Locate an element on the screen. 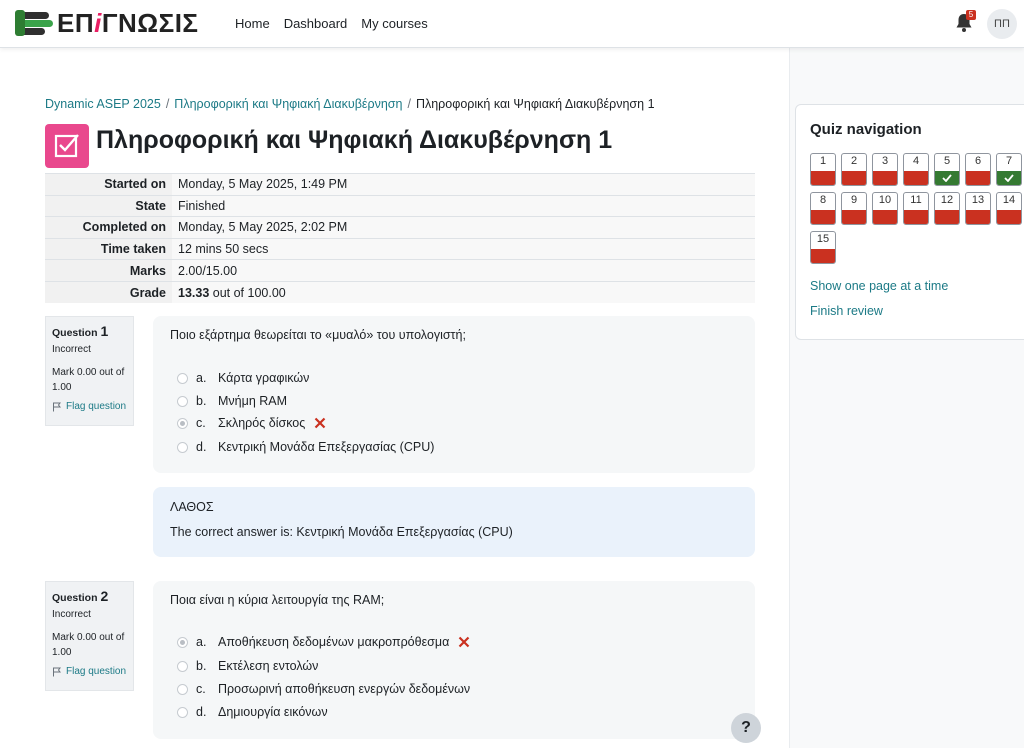 Image resolution: width=1024 pixels, height=748 pixels. answer-letter: d. is located at coordinates (201, 712).